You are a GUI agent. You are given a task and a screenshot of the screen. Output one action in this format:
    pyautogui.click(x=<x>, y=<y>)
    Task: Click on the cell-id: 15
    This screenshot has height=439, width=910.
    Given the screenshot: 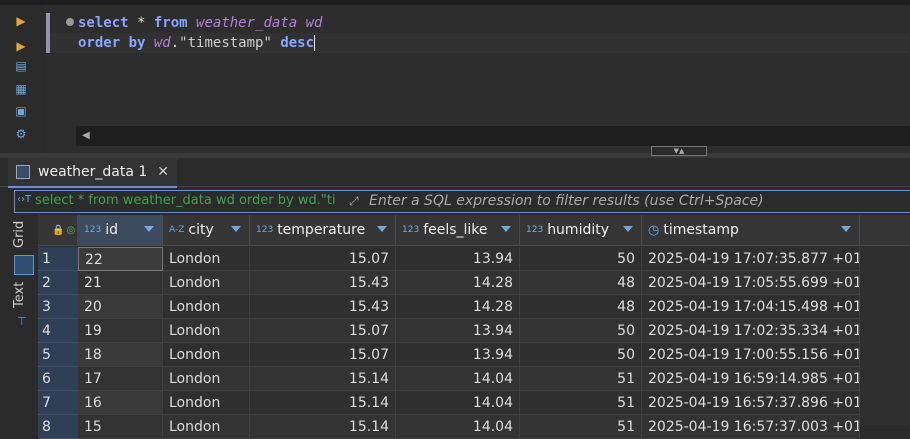 What is the action you would take?
    pyautogui.click(x=120, y=427)
    